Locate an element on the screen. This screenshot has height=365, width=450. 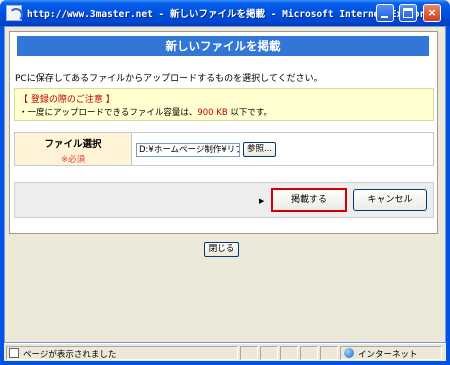
file-label-cell: ファイル選択 ※必須 is located at coordinates (73, 149).